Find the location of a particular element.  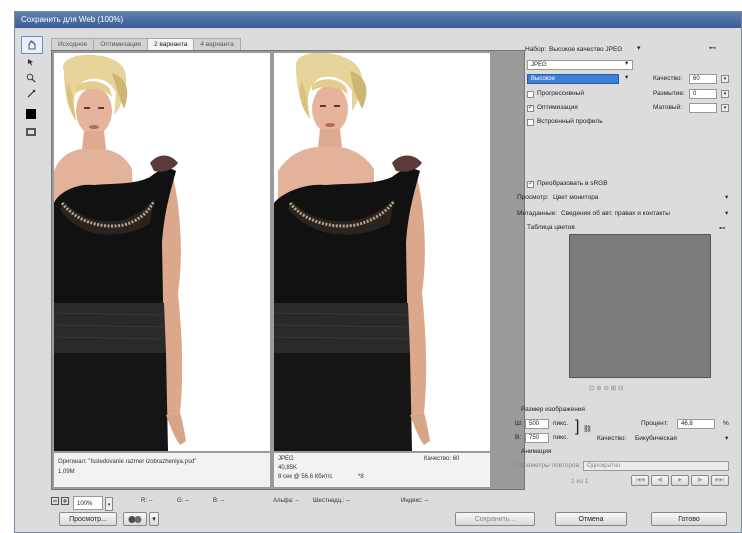

embed-profile-checkbox is located at coordinates (530, 122).